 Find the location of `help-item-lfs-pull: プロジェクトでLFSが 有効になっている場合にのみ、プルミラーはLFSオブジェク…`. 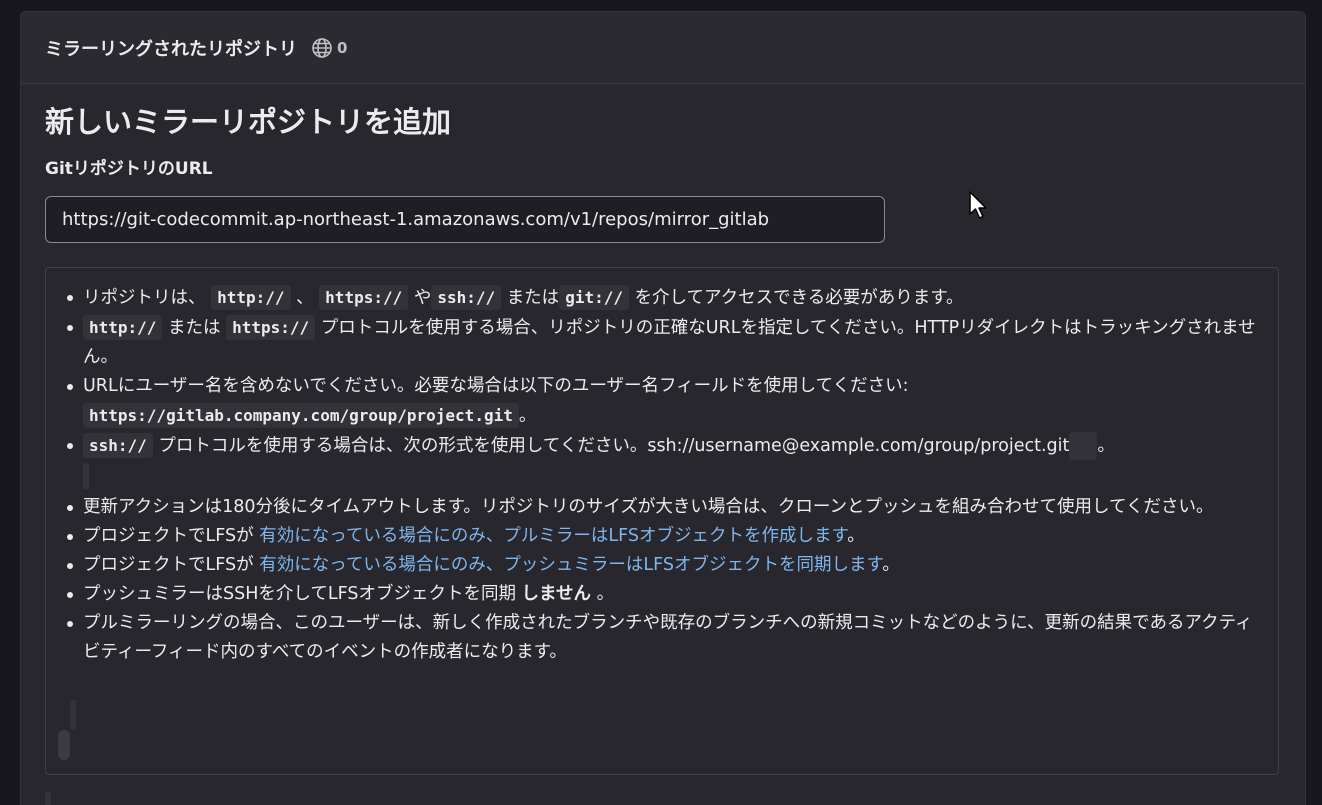

help-item-lfs-pull: プロジェクトでLFSが 有効になっている場合にのみ、プルミラーはLFSオブジェク… is located at coordinates (664, 536).